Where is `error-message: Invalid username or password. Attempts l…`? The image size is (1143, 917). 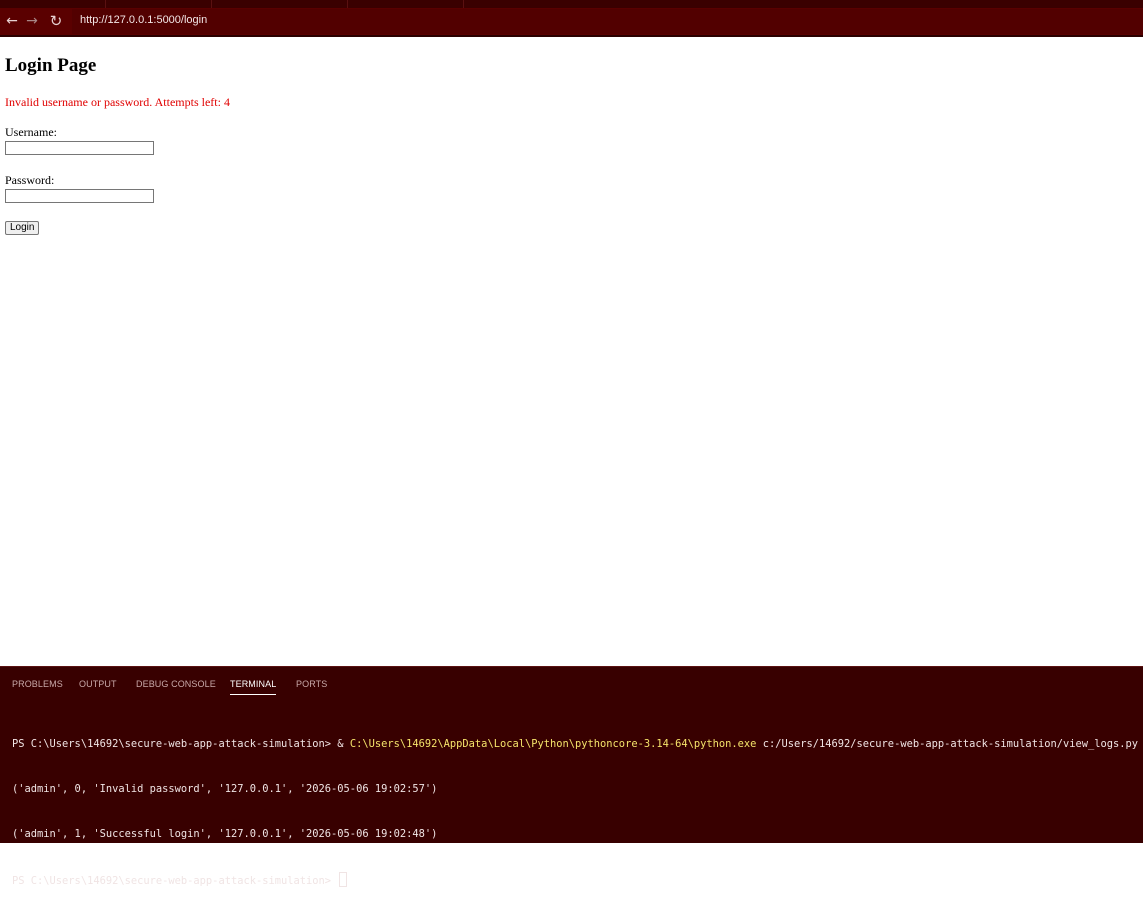
error-message: Invalid username or password. Attempts l… is located at coordinates (117, 102).